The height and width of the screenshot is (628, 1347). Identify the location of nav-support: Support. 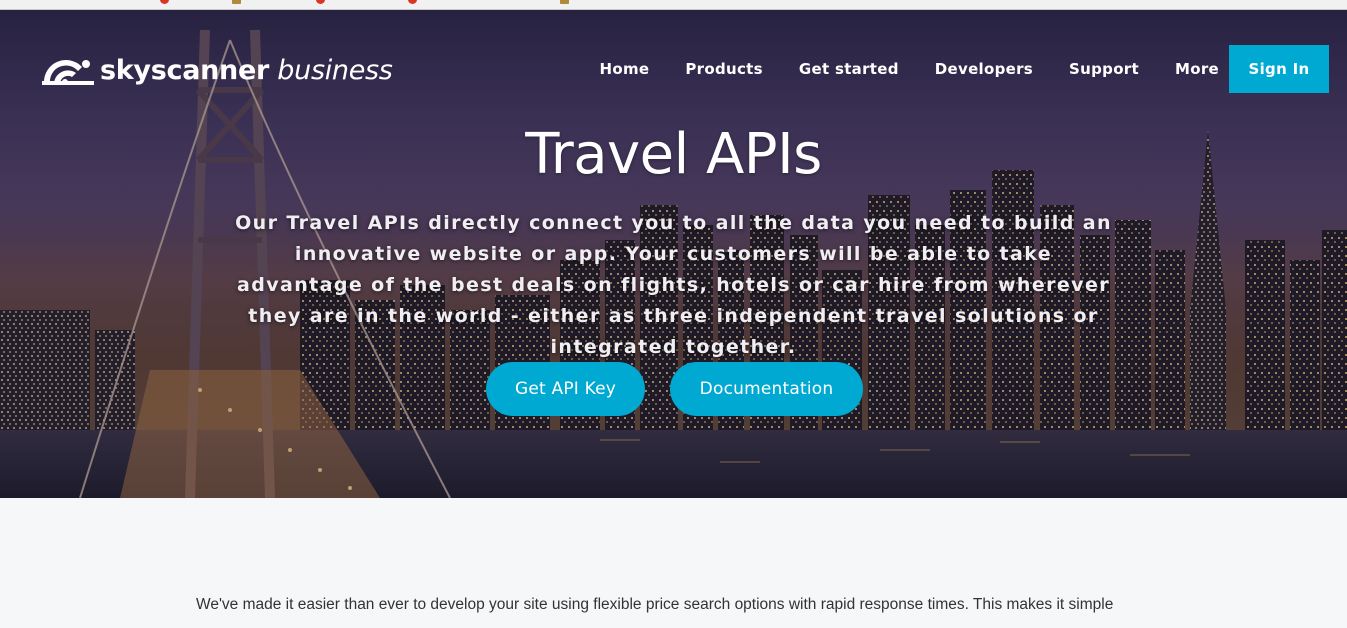
(1104, 69).